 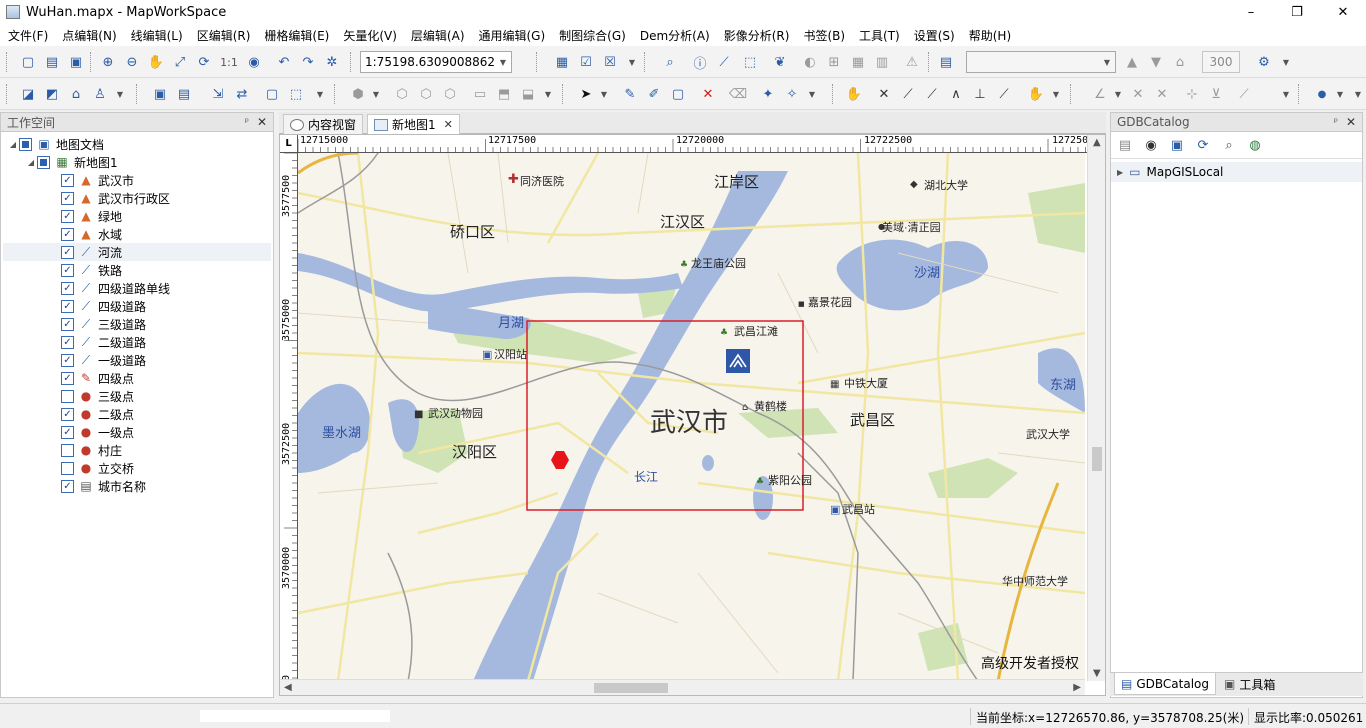 I want to click on previous-view-icon: ↶, so click(x=284, y=62).